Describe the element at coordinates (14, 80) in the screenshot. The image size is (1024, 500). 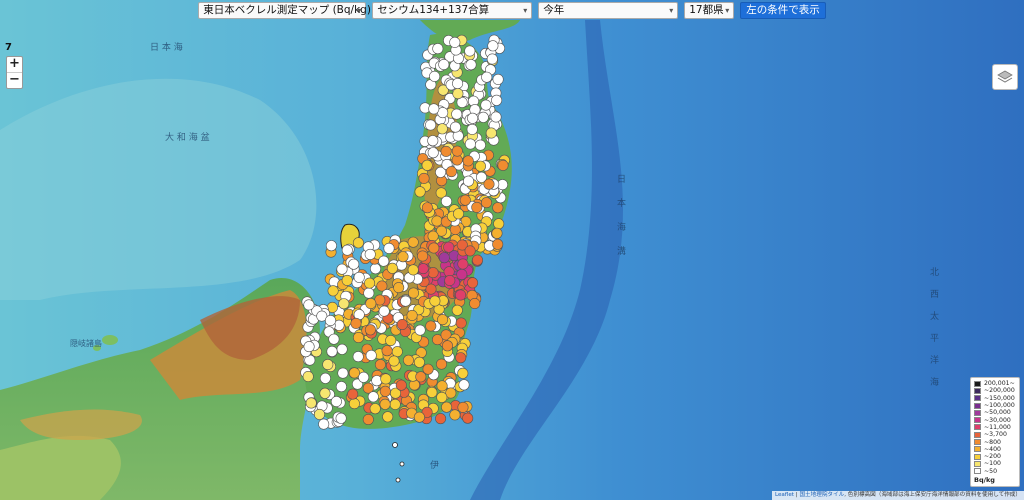
I see `zoom-out-button: −` at that location.